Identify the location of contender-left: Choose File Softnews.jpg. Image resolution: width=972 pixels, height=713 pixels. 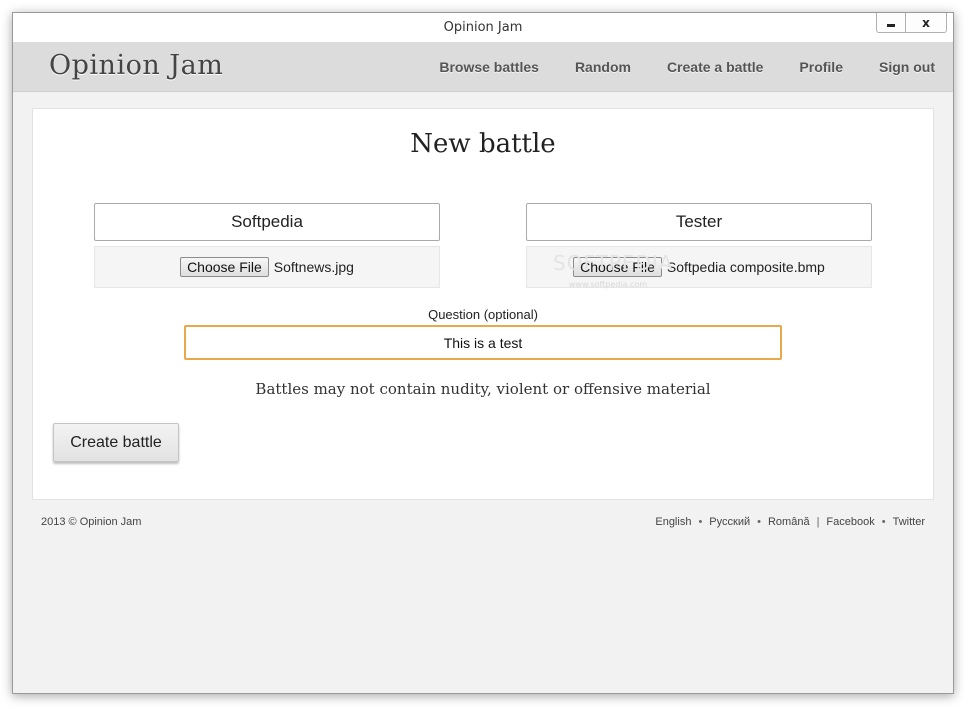
(267, 245).